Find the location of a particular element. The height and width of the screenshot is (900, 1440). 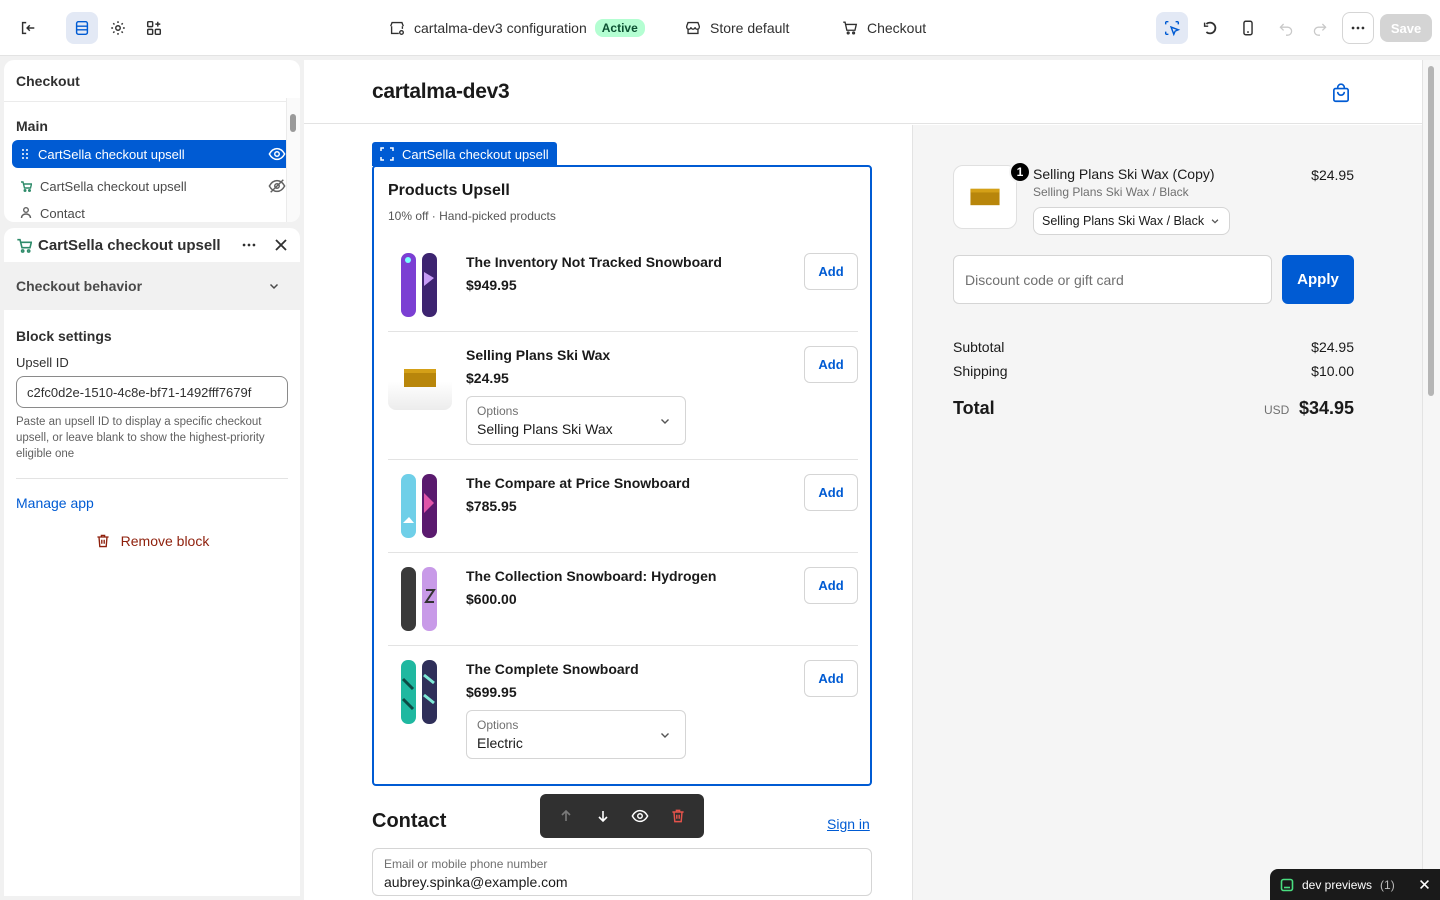

move-down-icon is located at coordinates (603, 816).